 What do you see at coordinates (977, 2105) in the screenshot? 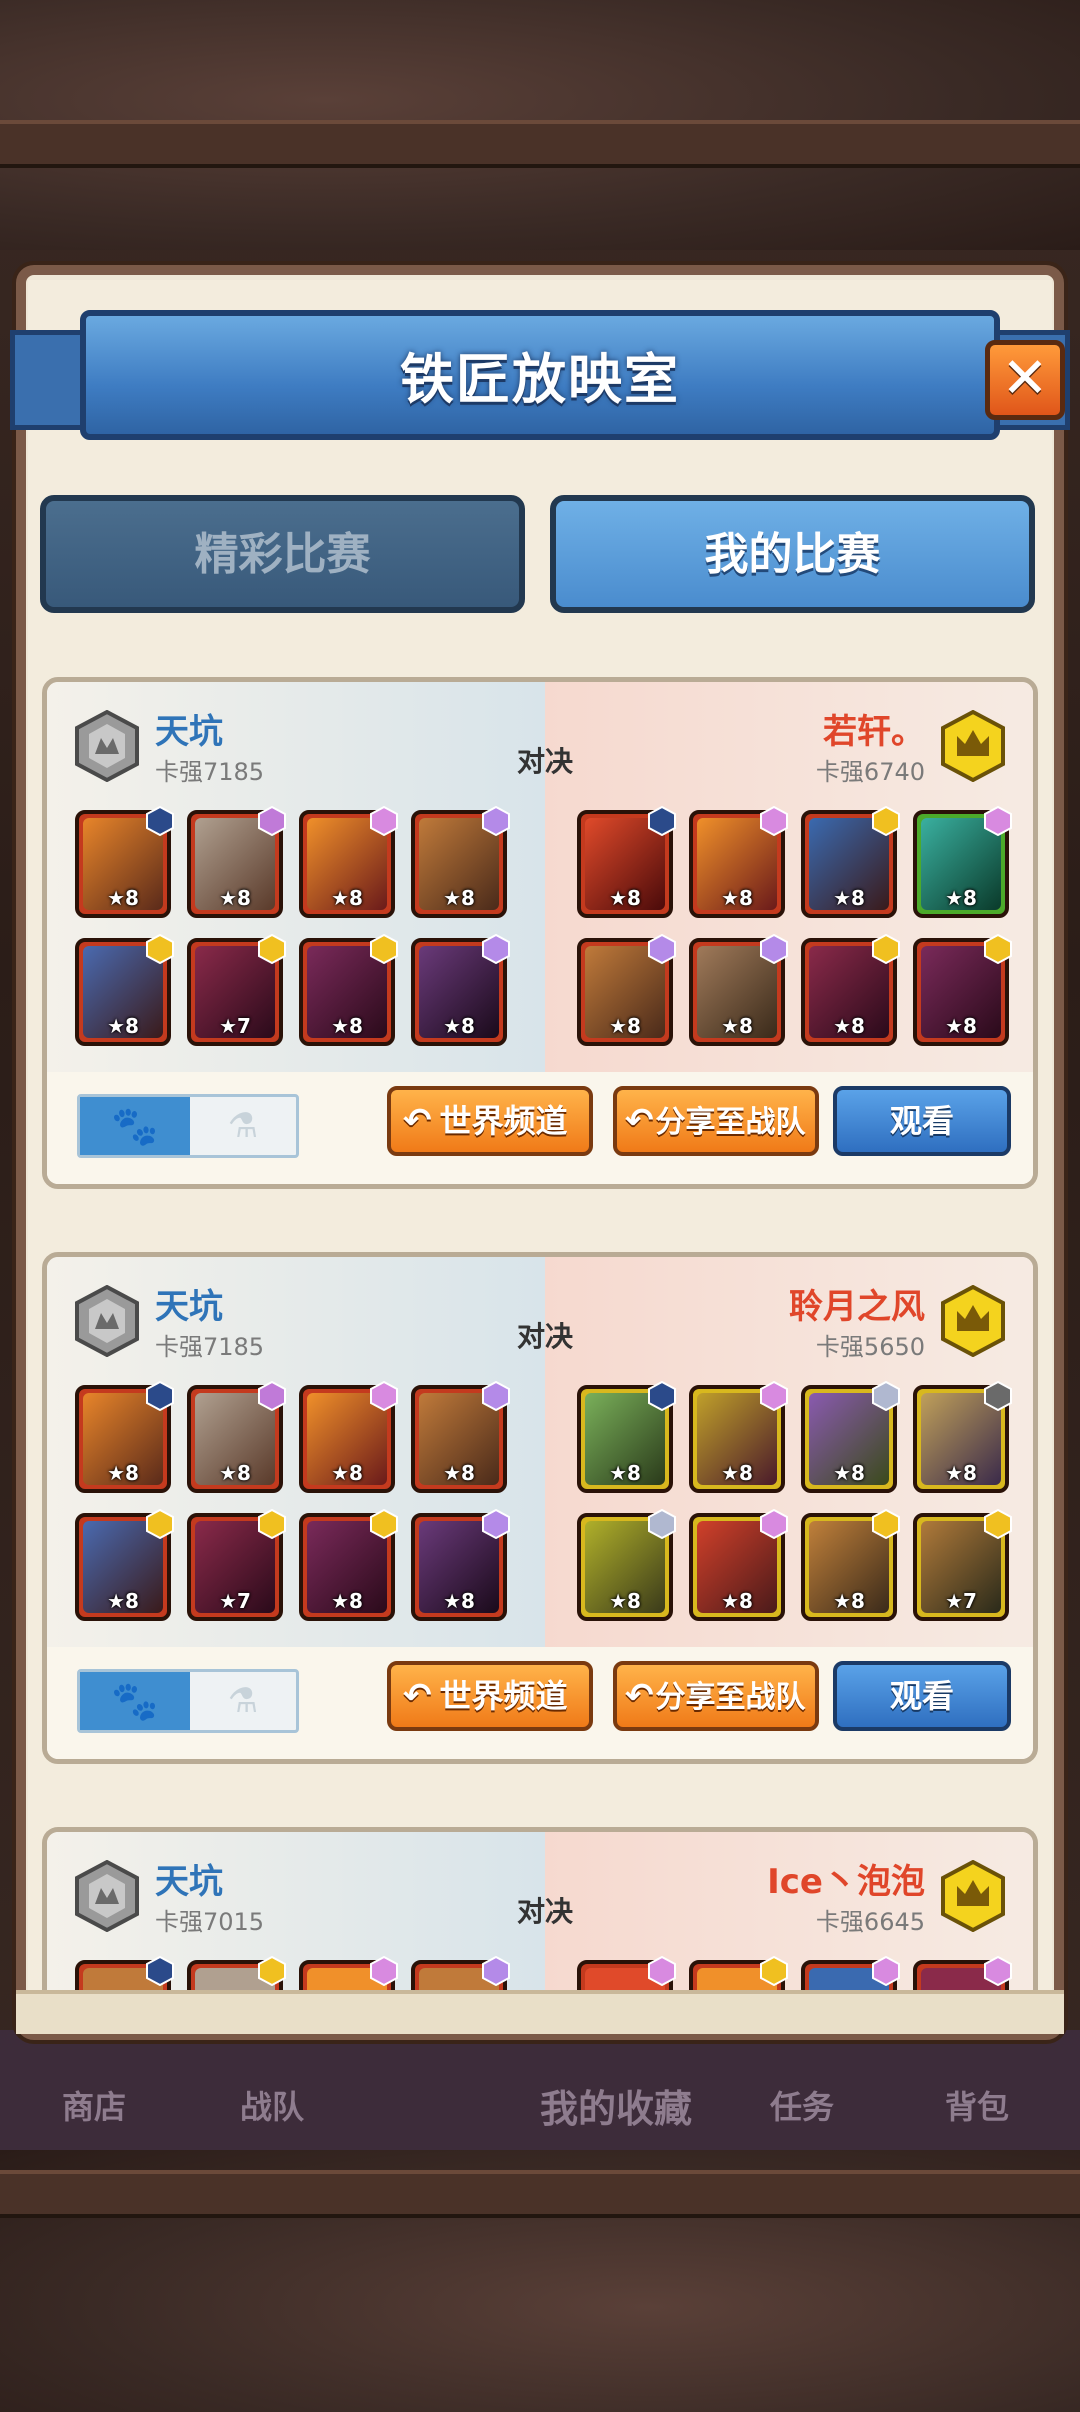
I see `nav-backpack: 背包` at bounding box center [977, 2105].